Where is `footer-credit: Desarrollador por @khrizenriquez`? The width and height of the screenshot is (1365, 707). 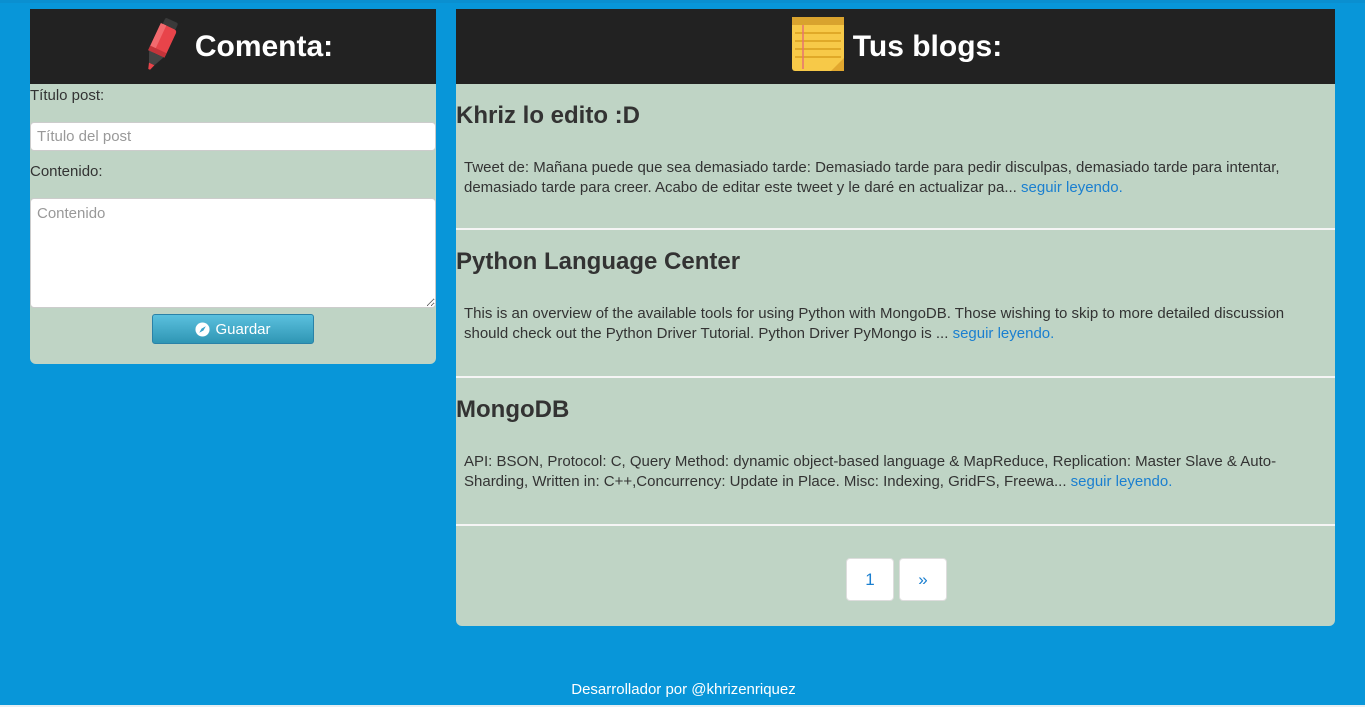 footer-credit: Desarrollador por @khrizenriquez is located at coordinates (683, 689).